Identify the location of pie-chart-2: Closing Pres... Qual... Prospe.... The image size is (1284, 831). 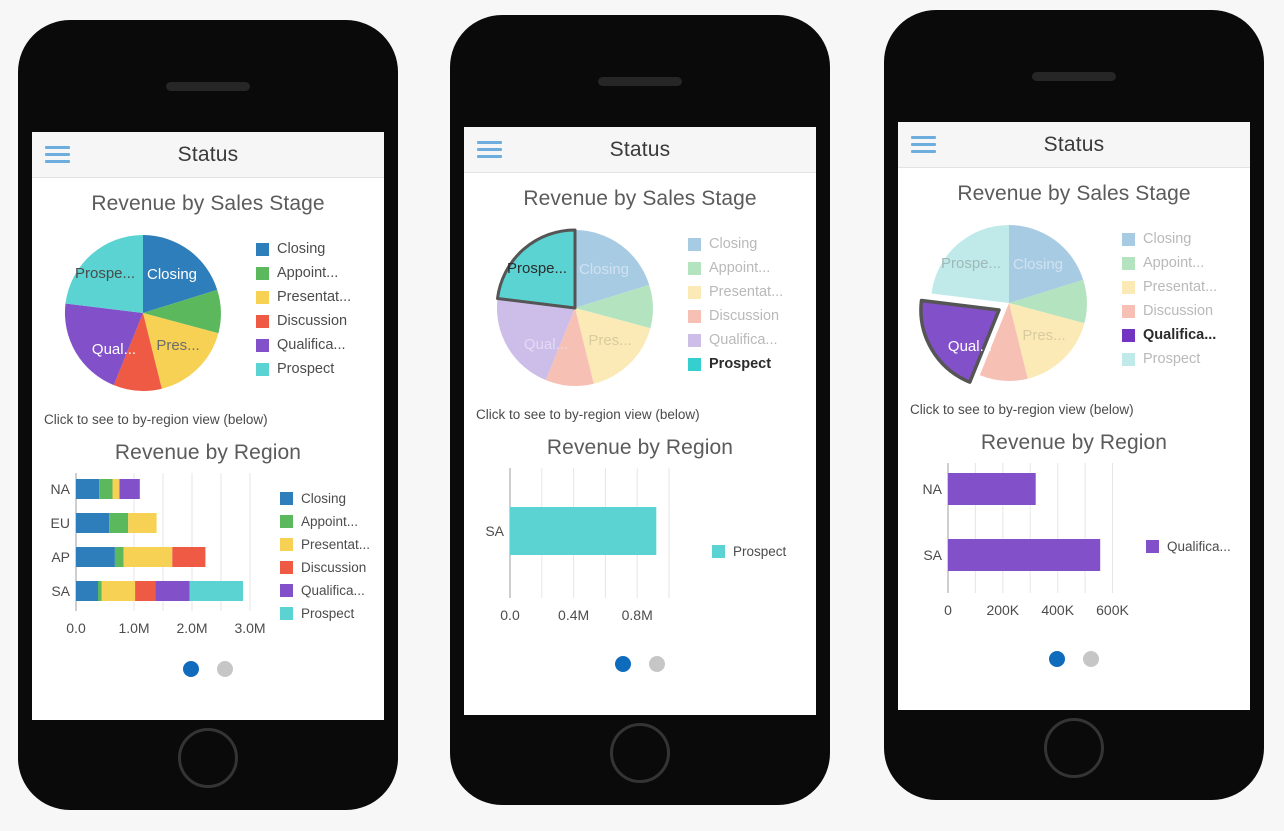
(575, 308).